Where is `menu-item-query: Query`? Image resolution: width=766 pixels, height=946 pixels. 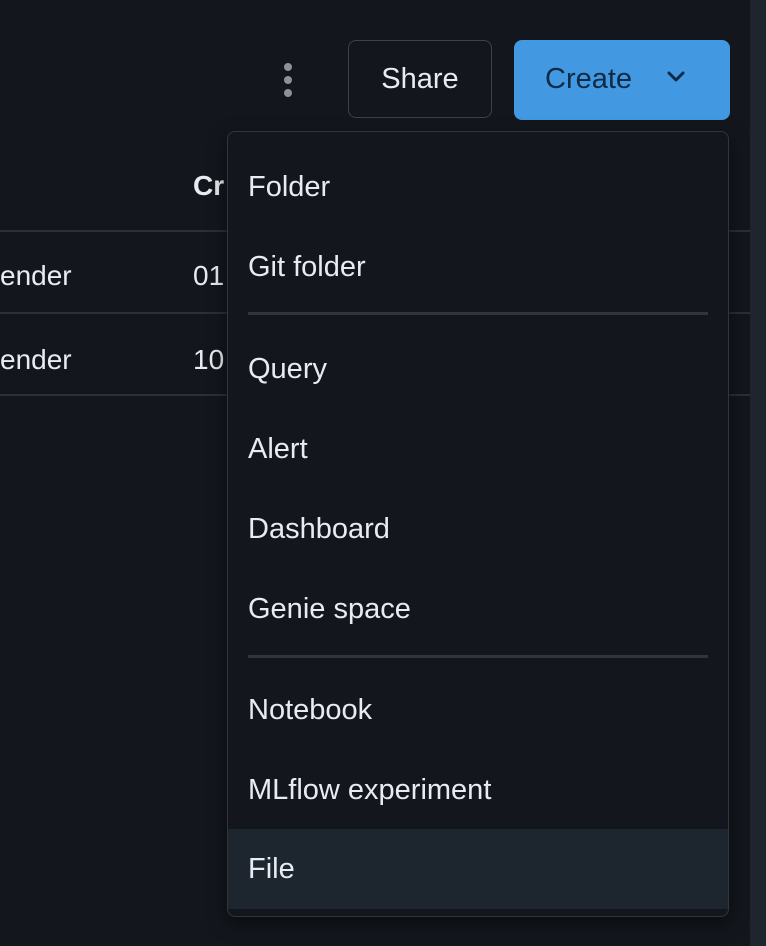
menu-item-query: Query is located at coordinates (478, 369).